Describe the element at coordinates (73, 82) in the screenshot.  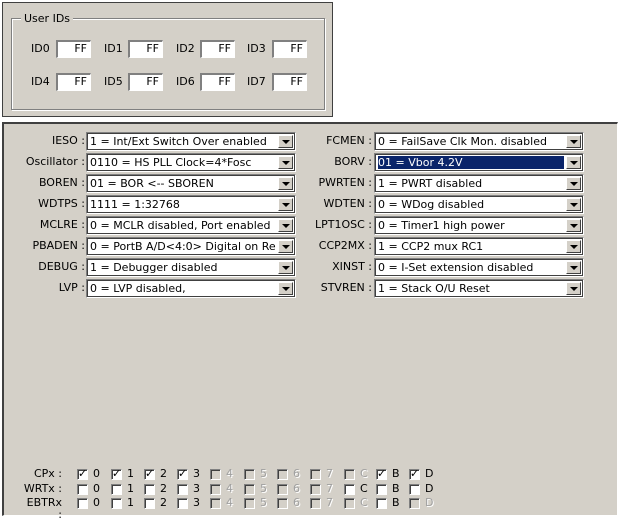
I see `user-id-field-4: FF` at that location.